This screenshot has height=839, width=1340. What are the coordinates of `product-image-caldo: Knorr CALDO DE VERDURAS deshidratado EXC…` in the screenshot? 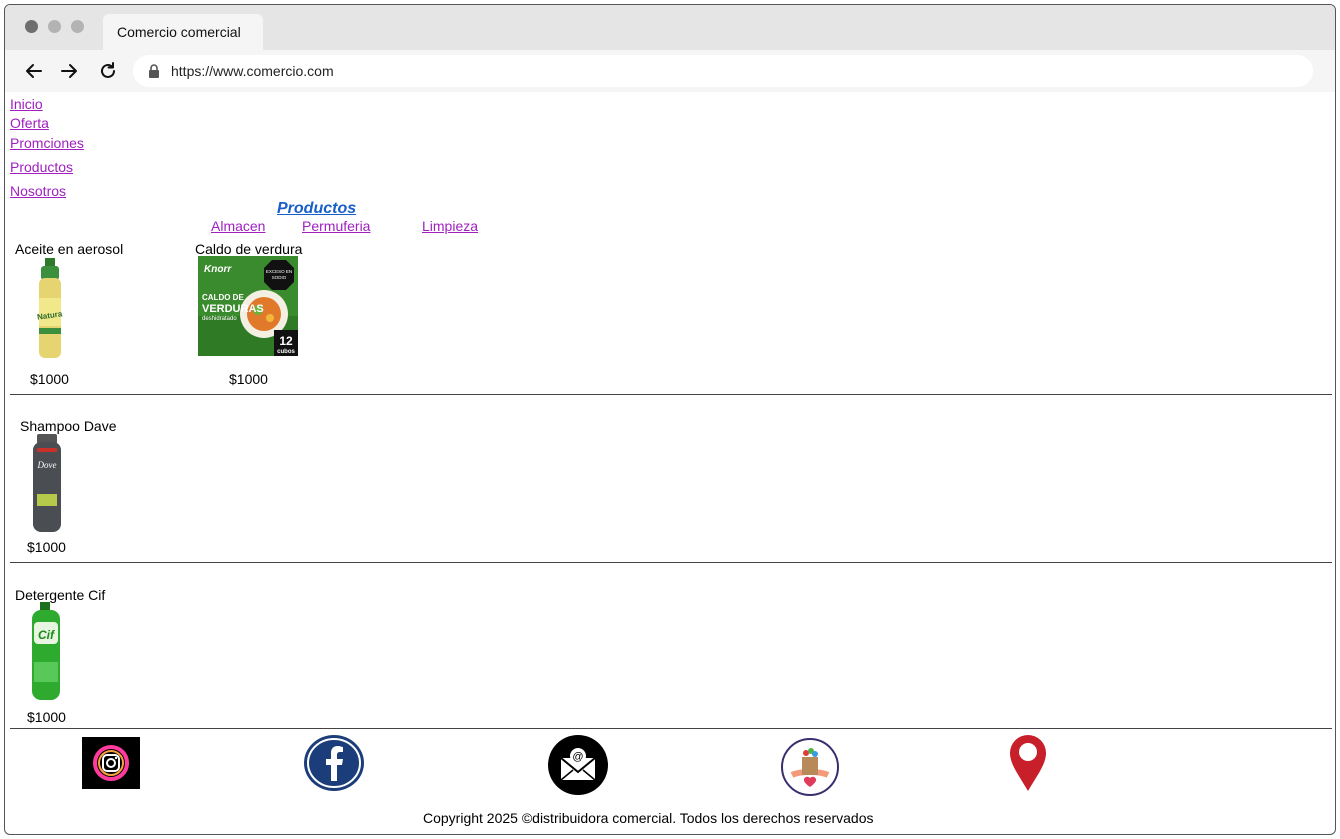 It's located at (248, 306).